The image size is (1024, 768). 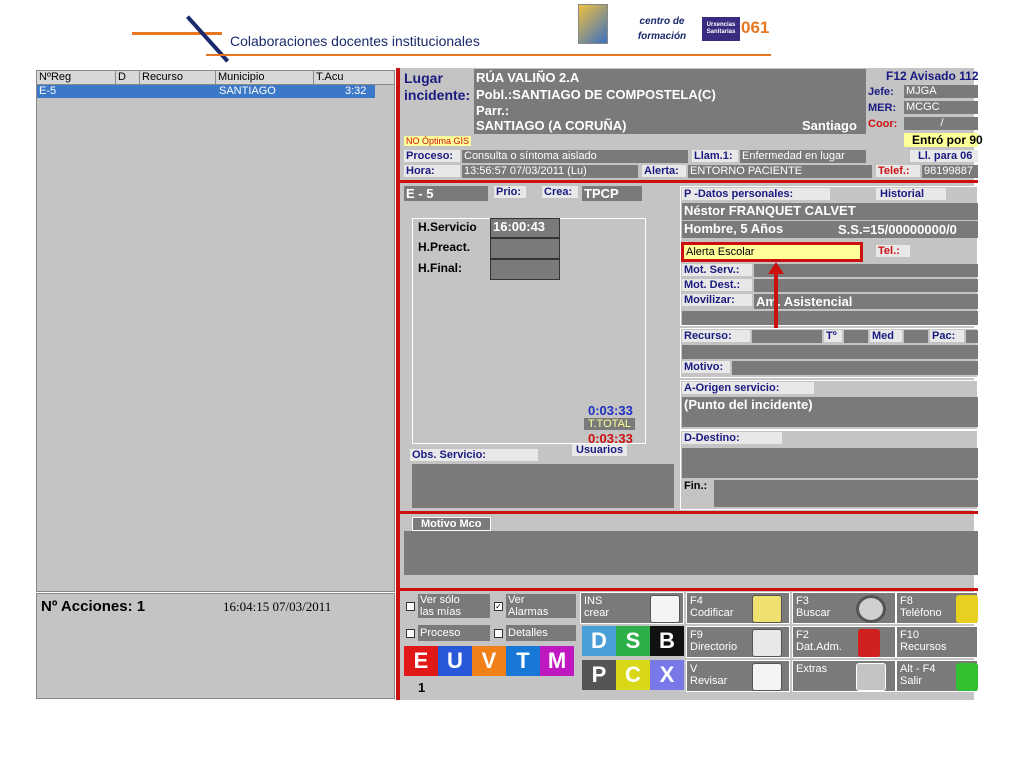 What do you see at coordinates (525, 269) in the screenshot?
I see `h-final-value` at bounding box center [525, 269].